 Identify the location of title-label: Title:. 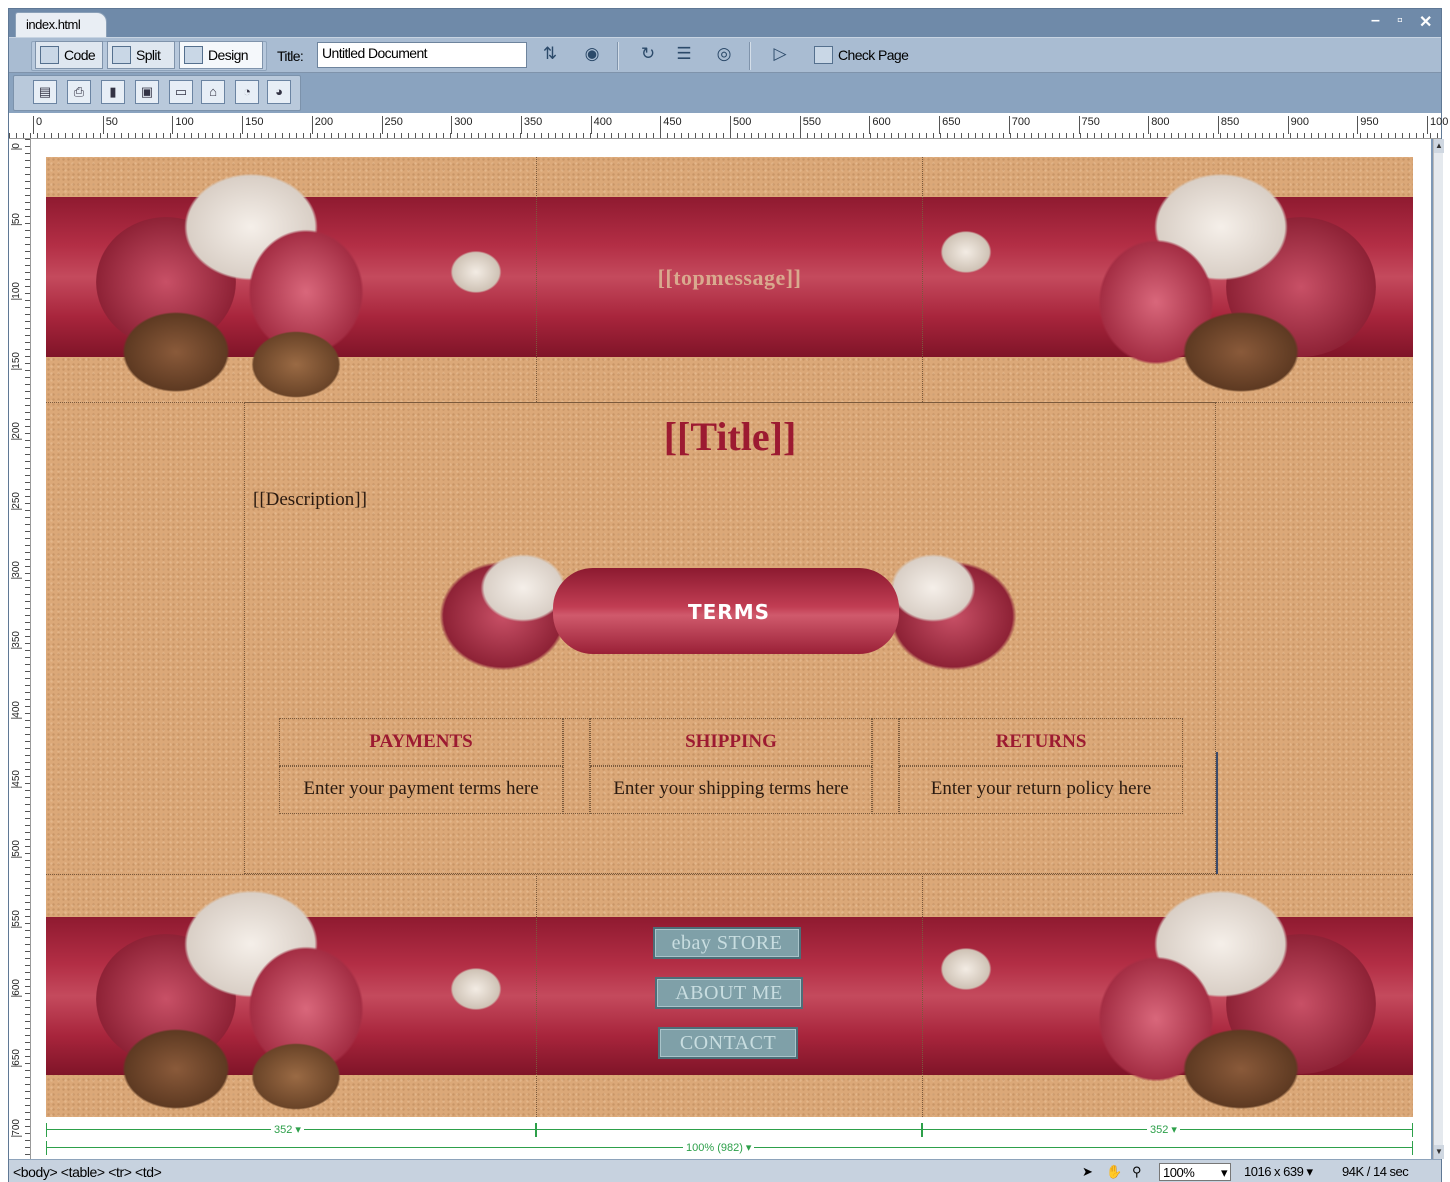
(290, 56).